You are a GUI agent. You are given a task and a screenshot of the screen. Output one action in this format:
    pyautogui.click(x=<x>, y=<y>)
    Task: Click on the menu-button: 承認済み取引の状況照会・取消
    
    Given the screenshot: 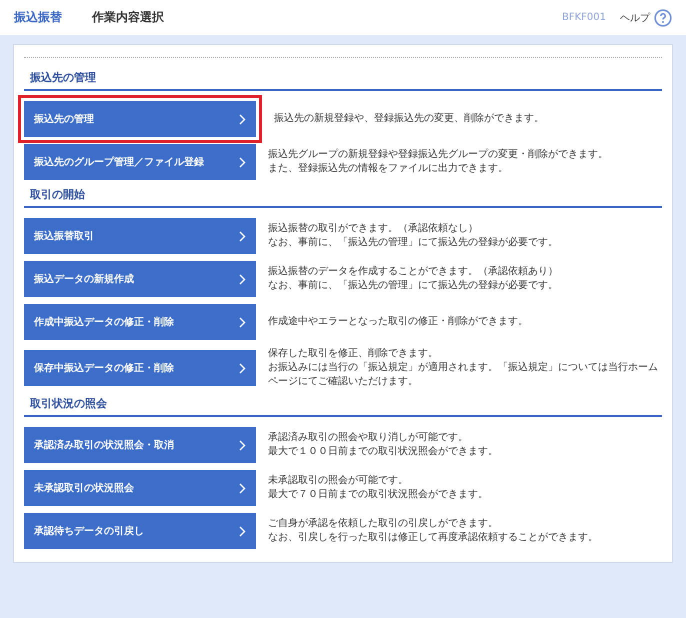 What is the action you would take?
    pyautogui.click(x=140, y=445)
    